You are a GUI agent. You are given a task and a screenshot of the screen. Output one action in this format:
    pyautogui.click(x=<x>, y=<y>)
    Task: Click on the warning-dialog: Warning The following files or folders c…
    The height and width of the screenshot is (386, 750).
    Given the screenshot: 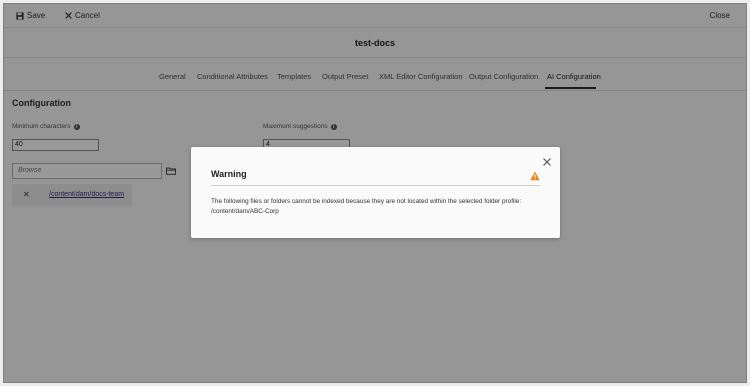 What is the action you would take?
    pyautogui.click(x=375, y=192)
    